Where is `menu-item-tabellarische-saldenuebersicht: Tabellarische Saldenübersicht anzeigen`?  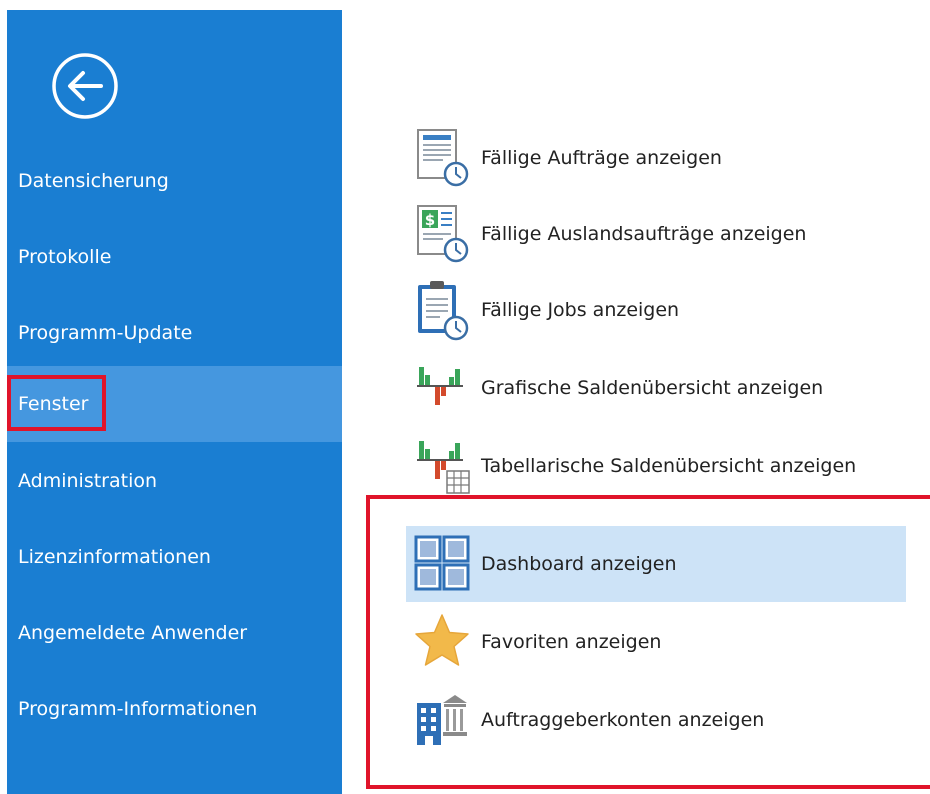 menu-item-tabellarische-saldenuebersicht: Tabellarische Saldenübersicht anzeigen is located at coordinates (656, 466).